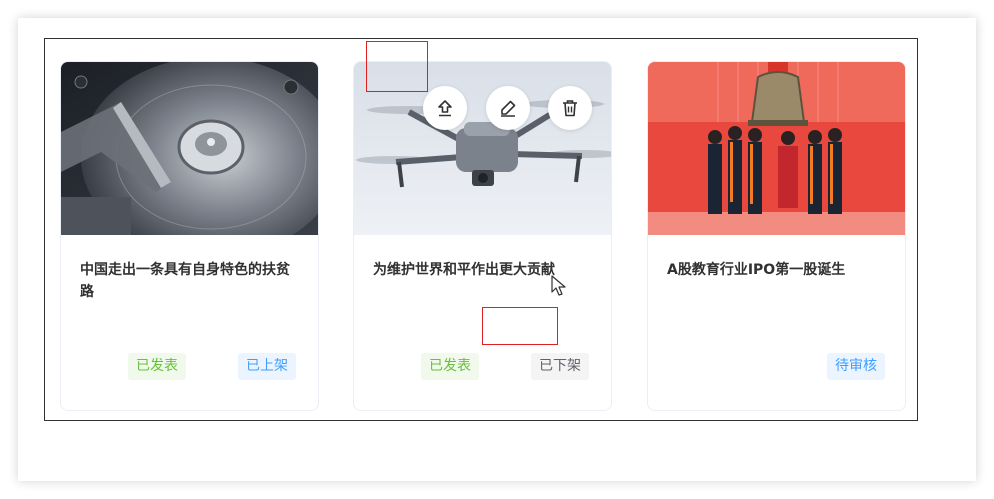 The width and height of the screenshot is (994, 499). I want to click on mouse-cursor-icon, so click(558, 285).